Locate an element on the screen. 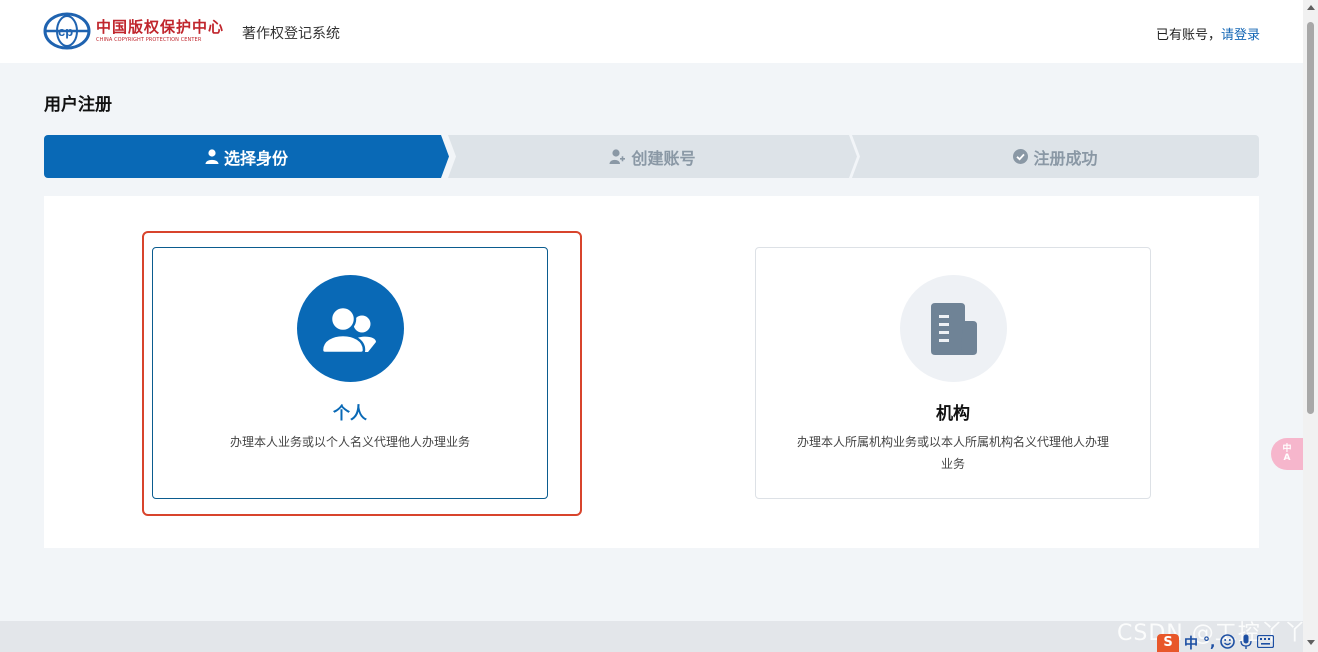 This screenshot has height=652, width=1318. svg-text: cp is located at coordinates (65, 31).